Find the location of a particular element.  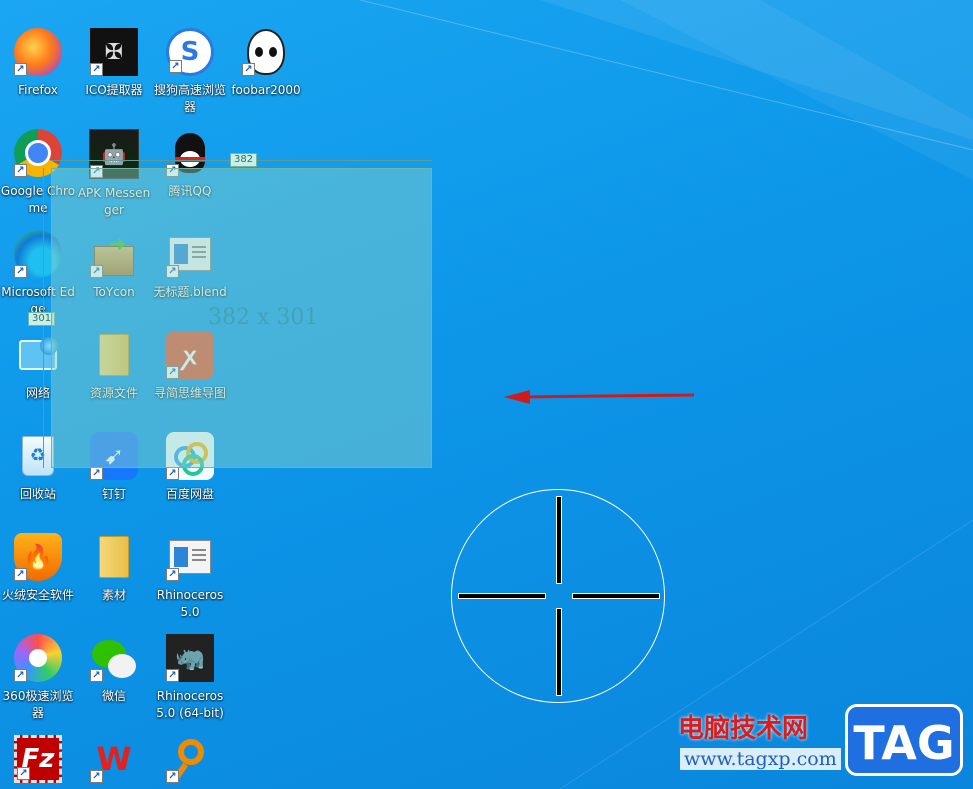

desktop-icon-sogou: S ↗ 搜狗高速浏览器 is located at coordinates (190, 71).